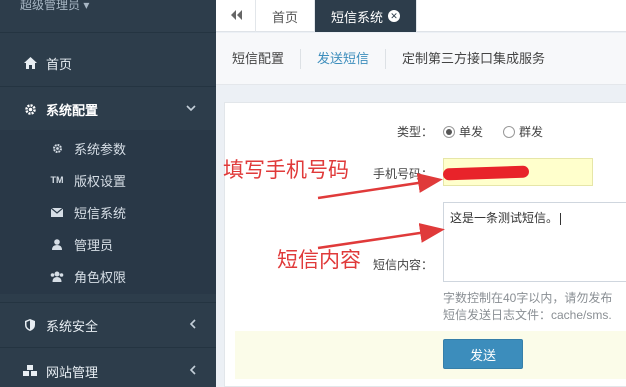 Image resolution: width=626 pixels, height=387 pixels. Describe the element at coordinates (30, 63) in the screenshot. I see `home-icon` at that location.